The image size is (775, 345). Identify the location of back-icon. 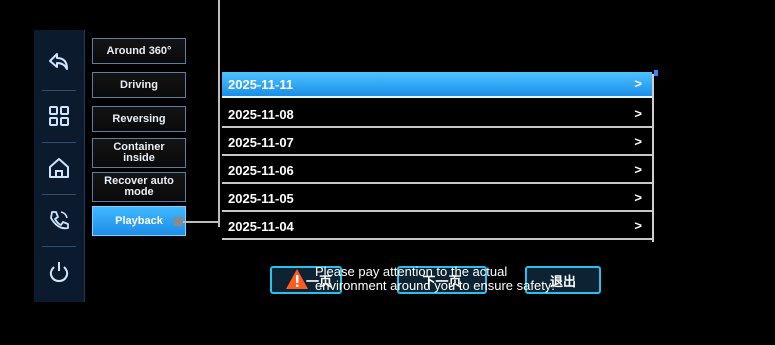
(58, 61).